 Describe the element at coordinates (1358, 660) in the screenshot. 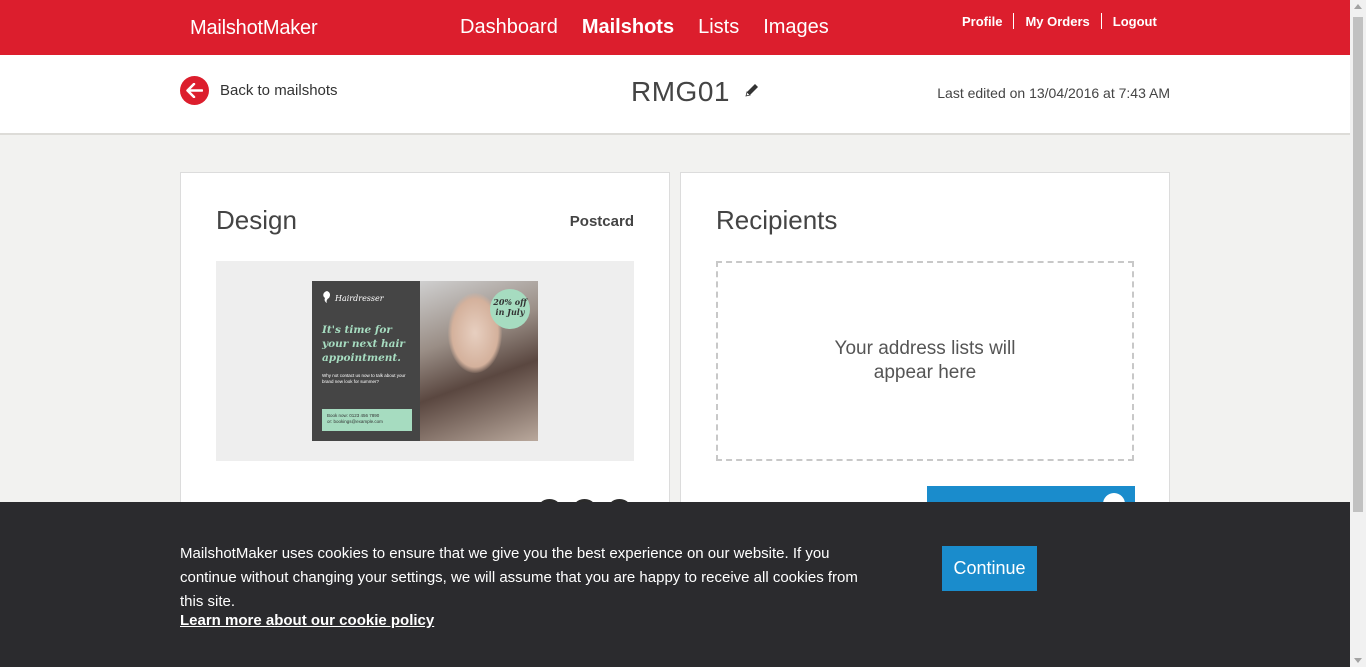

I see `scroll-down-icon` at that location.